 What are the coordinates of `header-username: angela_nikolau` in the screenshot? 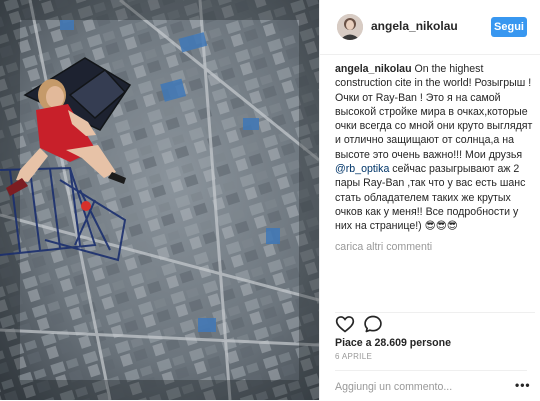 It's located at (414, 26).